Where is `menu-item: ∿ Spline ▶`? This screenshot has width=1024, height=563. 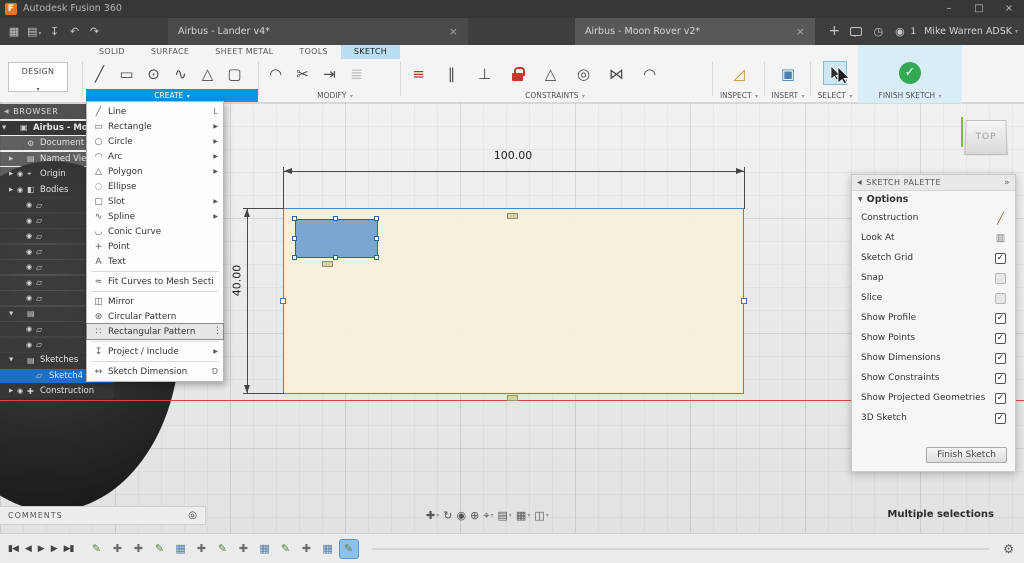
menu-item: ∿ Spline ▶ is located at coordinates (155, 216).